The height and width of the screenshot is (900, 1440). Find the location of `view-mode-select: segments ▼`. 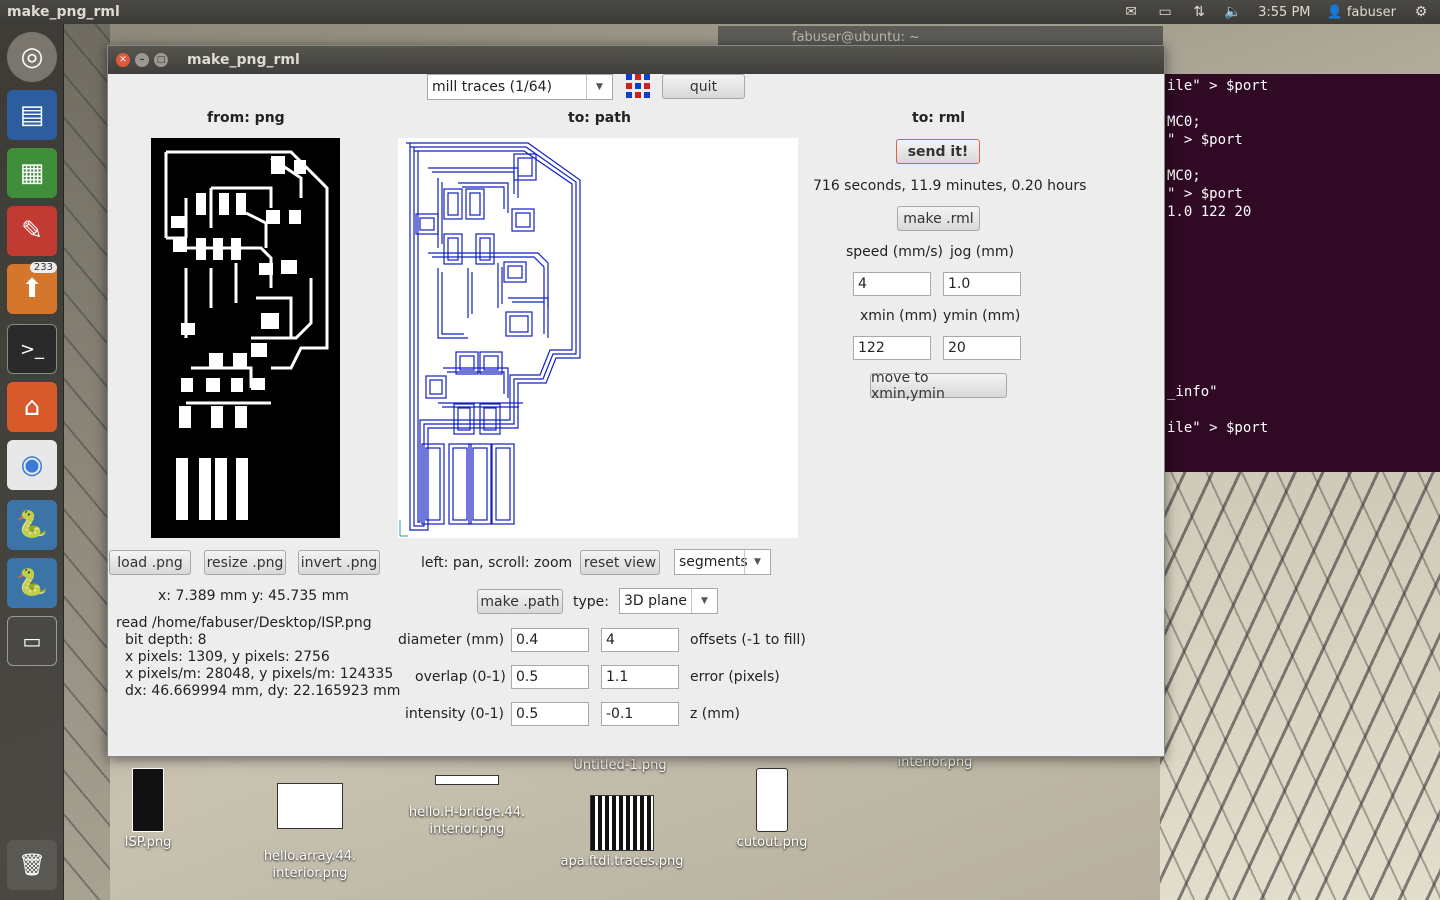

view-mode-select: segments ▼ is located at coordinates (722, 562).